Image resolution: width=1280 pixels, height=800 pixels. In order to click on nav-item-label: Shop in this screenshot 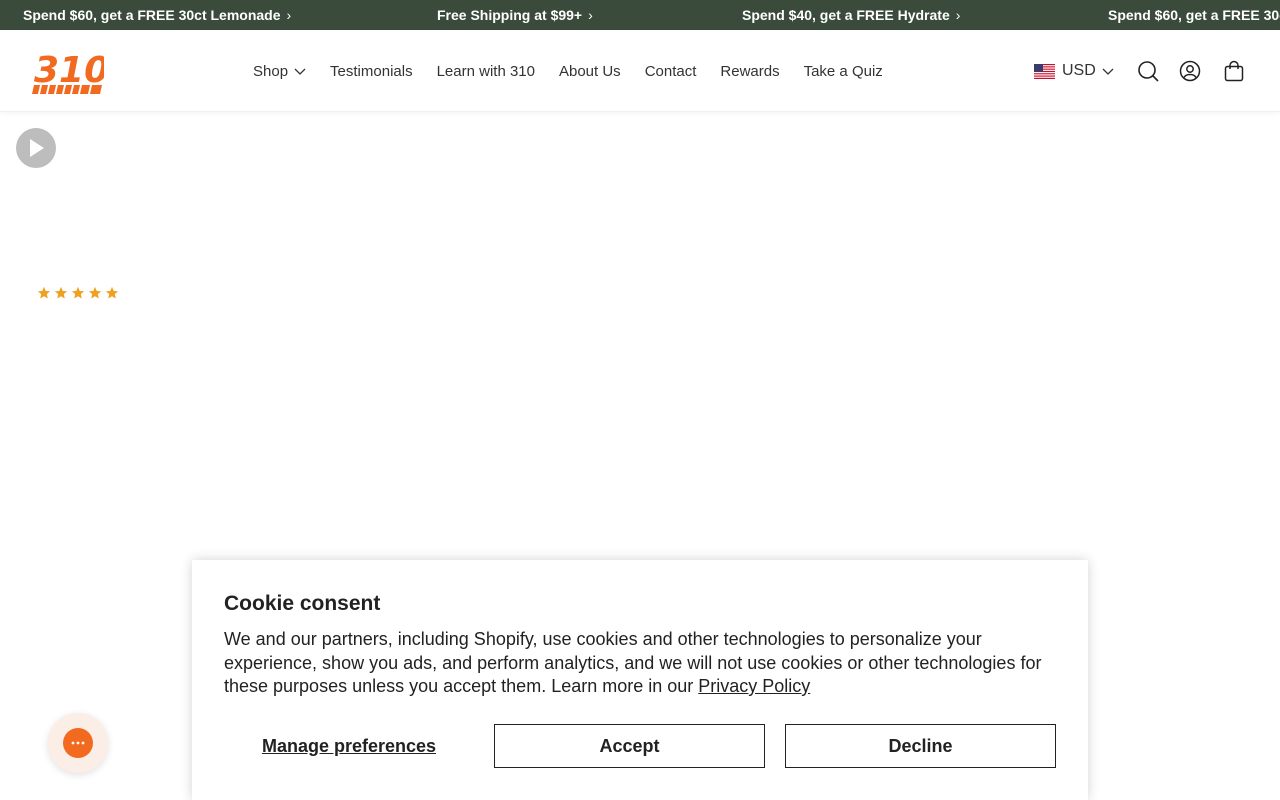, I will do `click(271, 71)`.